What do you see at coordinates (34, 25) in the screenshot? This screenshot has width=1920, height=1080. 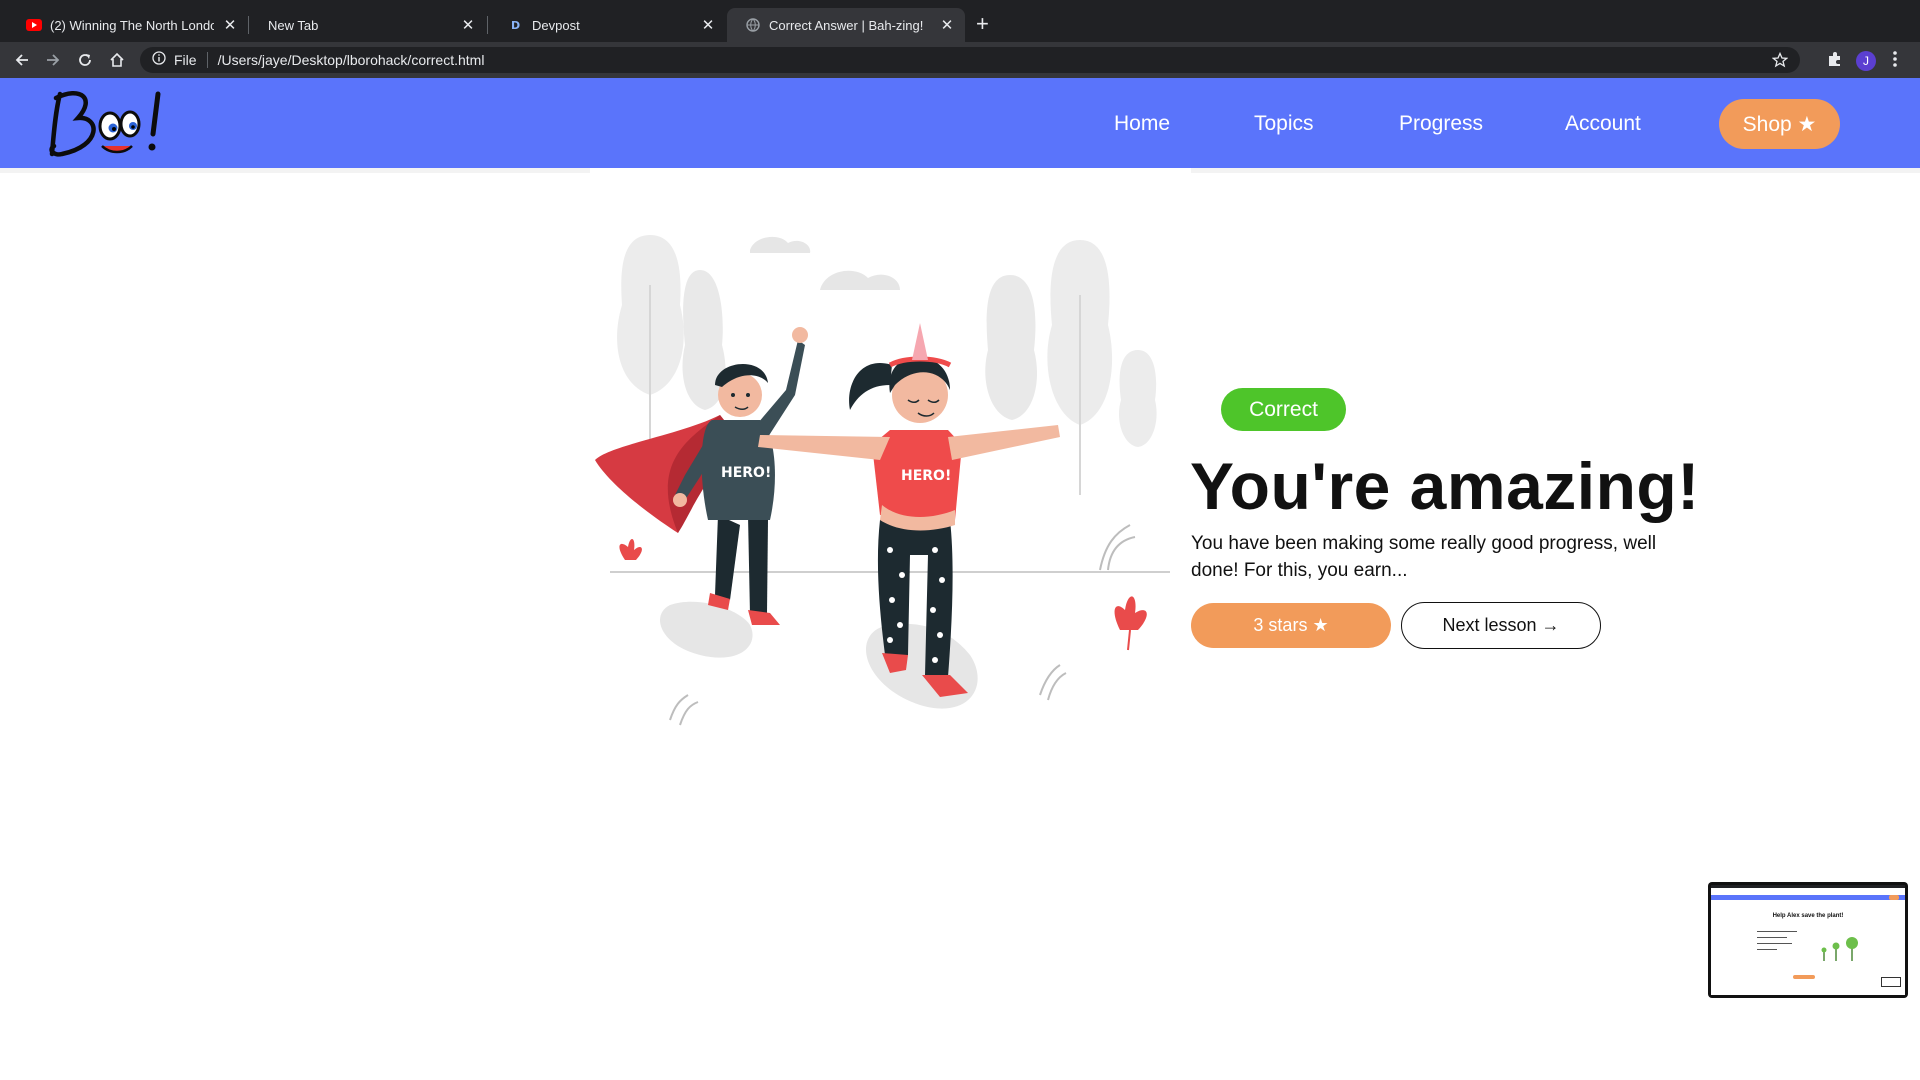 I see `youtube-icon` at bounding box center [34, 25].